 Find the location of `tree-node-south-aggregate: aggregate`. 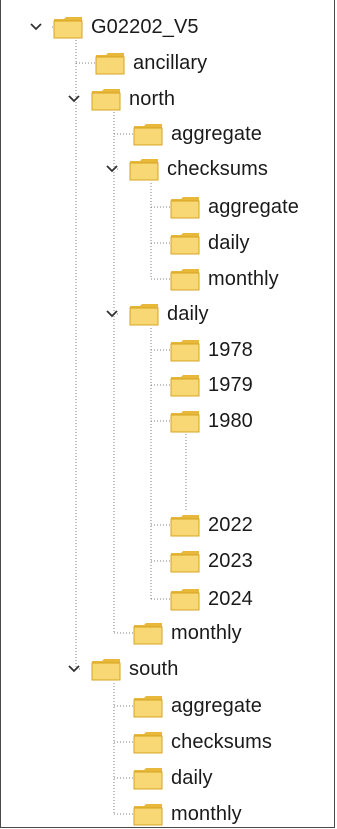

tree-node-south-aggregate: aggregate is located at coordinates (197, 706).